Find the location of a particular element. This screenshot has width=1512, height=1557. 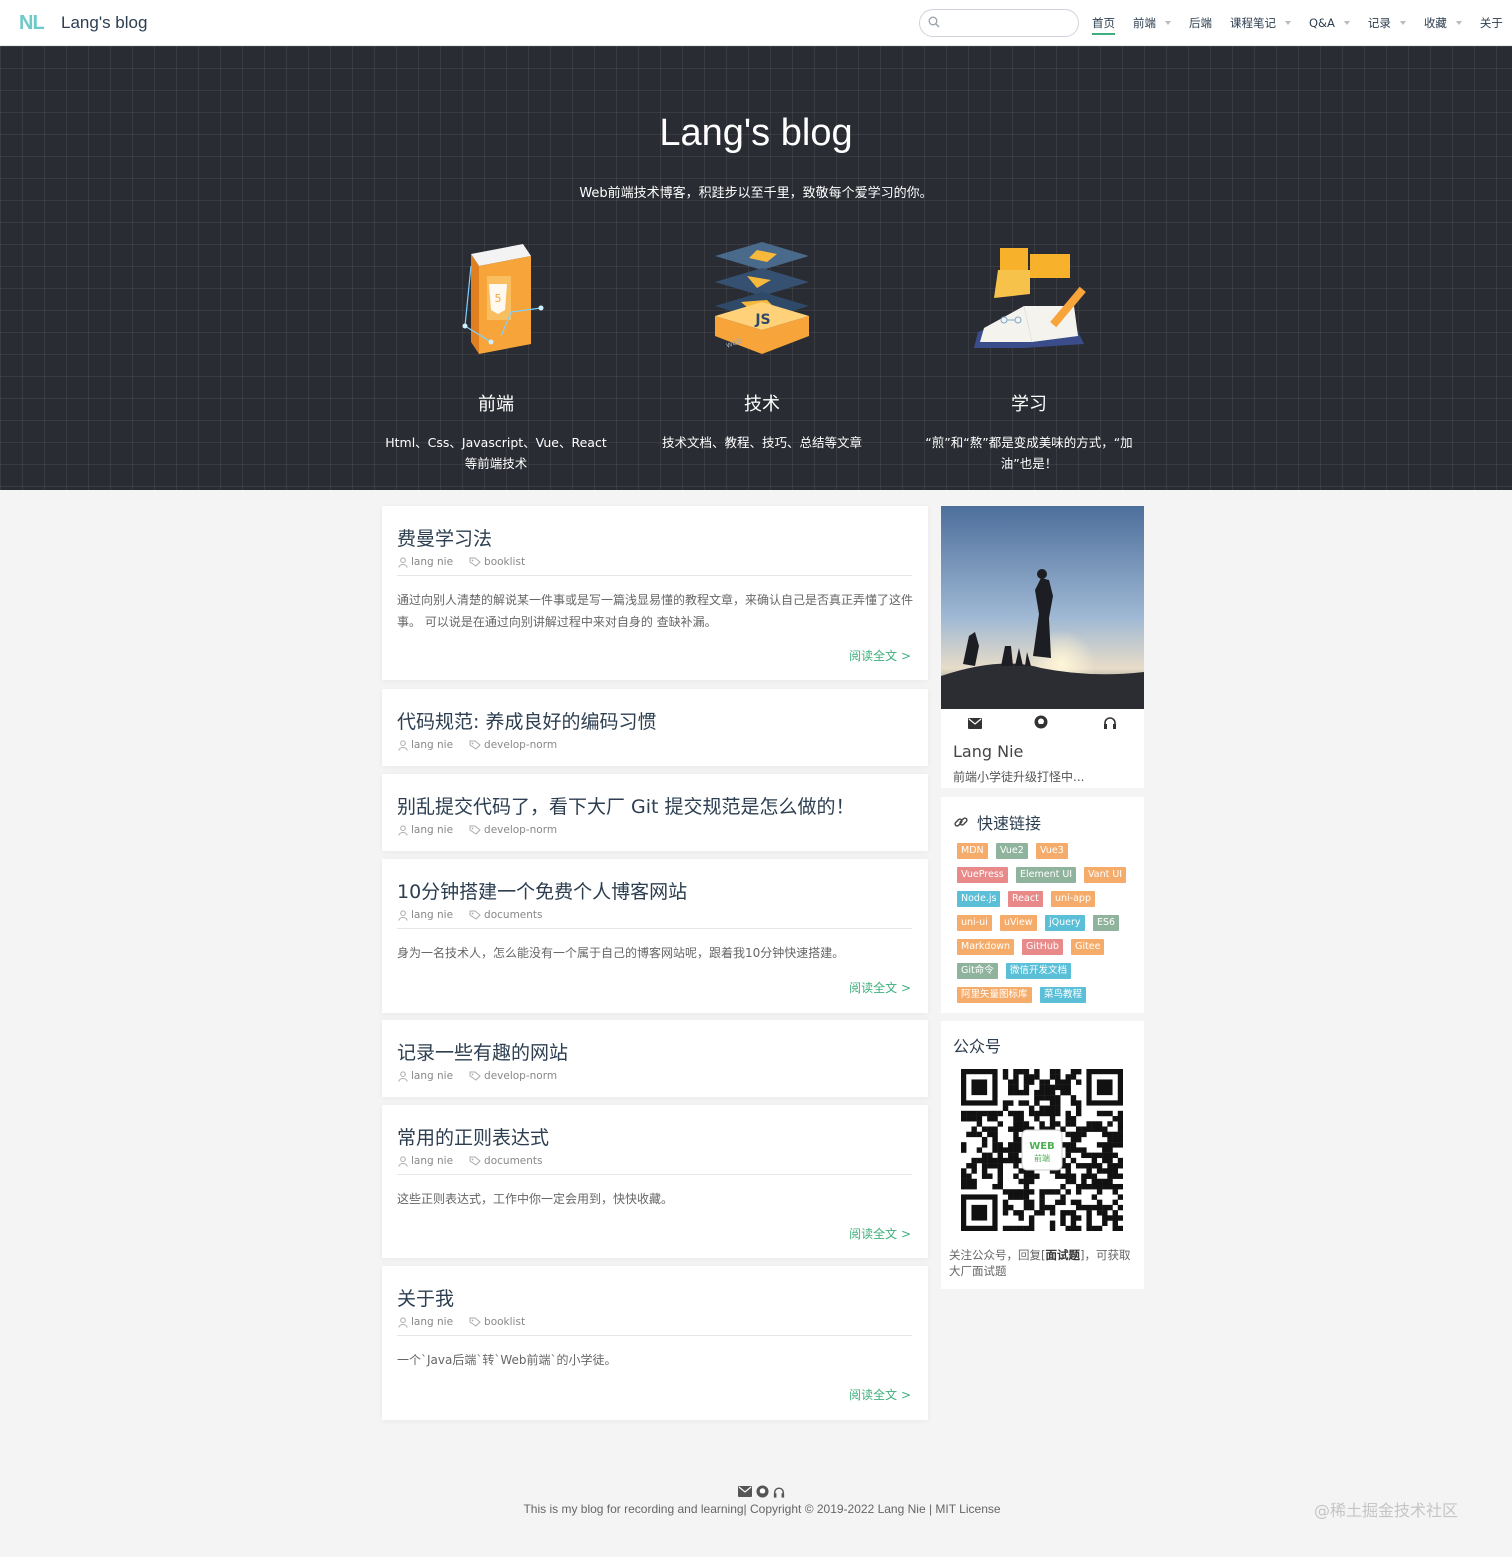

quick-link-tag: jQuery is located at coordinates (1065, 923).